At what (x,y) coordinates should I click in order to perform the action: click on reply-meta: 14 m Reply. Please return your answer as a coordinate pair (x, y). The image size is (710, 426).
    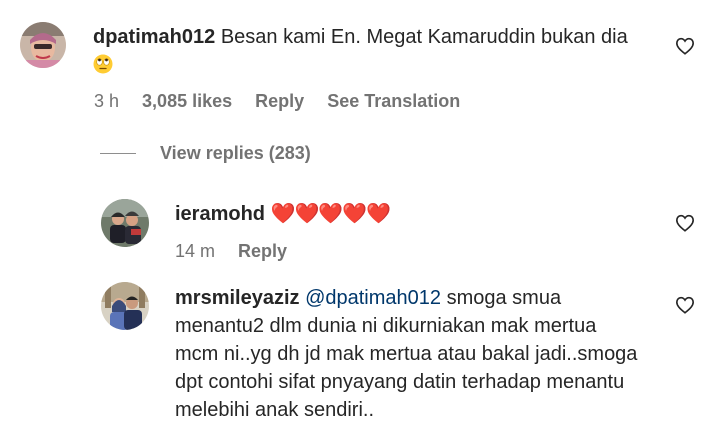
    Looking at the image, I should click on (240, 251).